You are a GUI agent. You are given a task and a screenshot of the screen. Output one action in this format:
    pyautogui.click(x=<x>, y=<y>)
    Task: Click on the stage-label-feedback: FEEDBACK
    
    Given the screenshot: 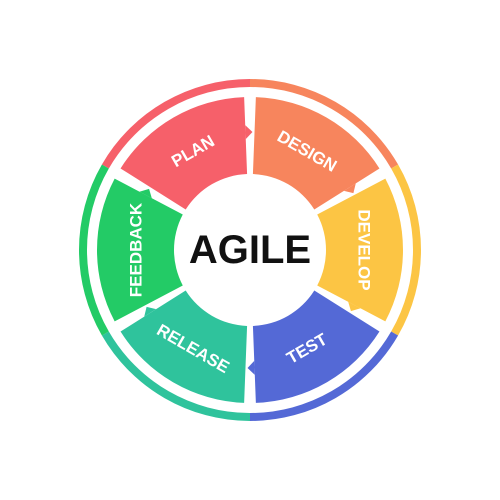 What is the action you would take?
    pyautogui.click(x=136, y=249)
    